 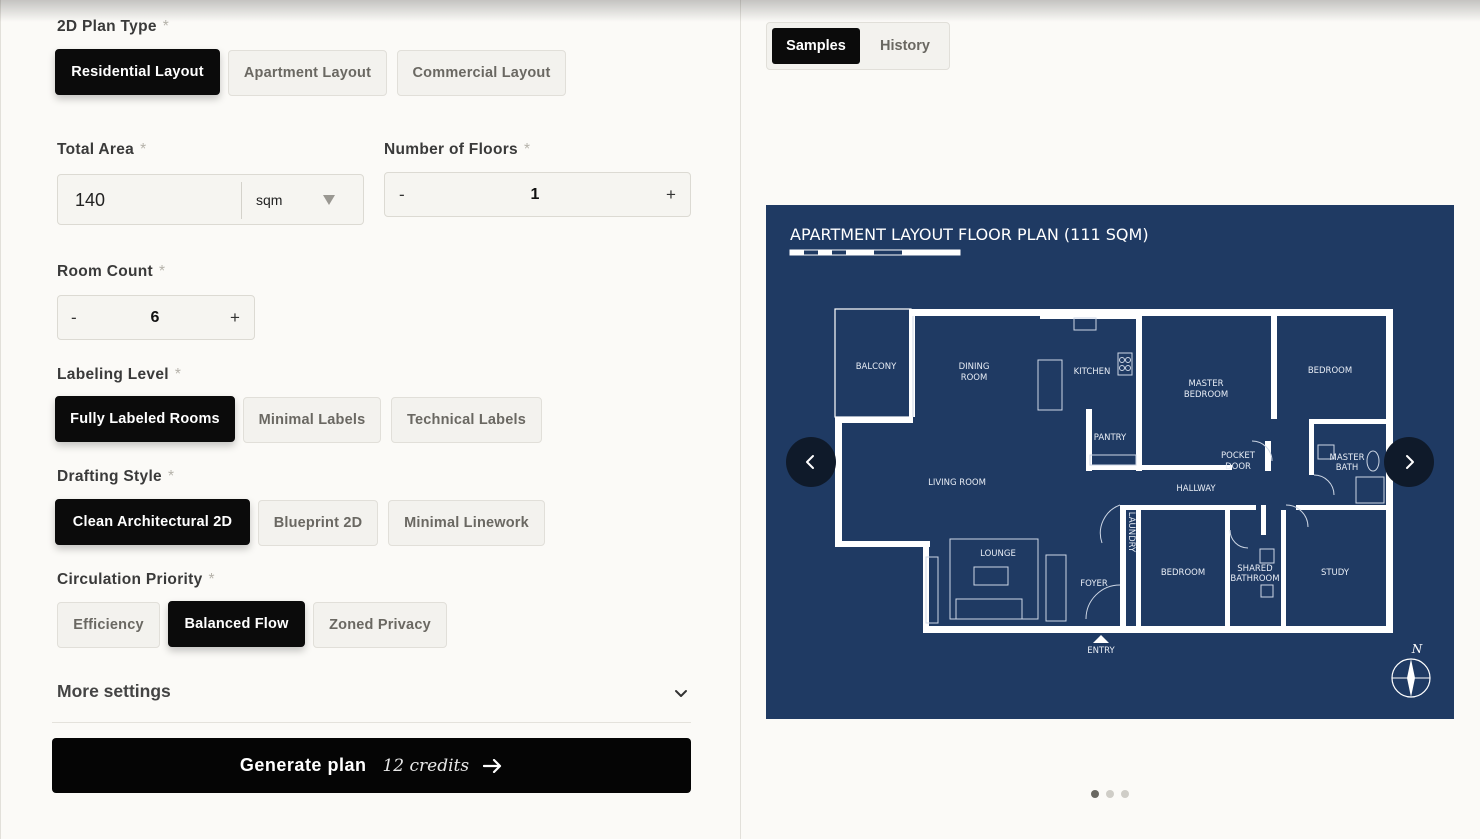 I want to click on room-label-kitchen: KITCHEN, so click(x=1092, y=372).